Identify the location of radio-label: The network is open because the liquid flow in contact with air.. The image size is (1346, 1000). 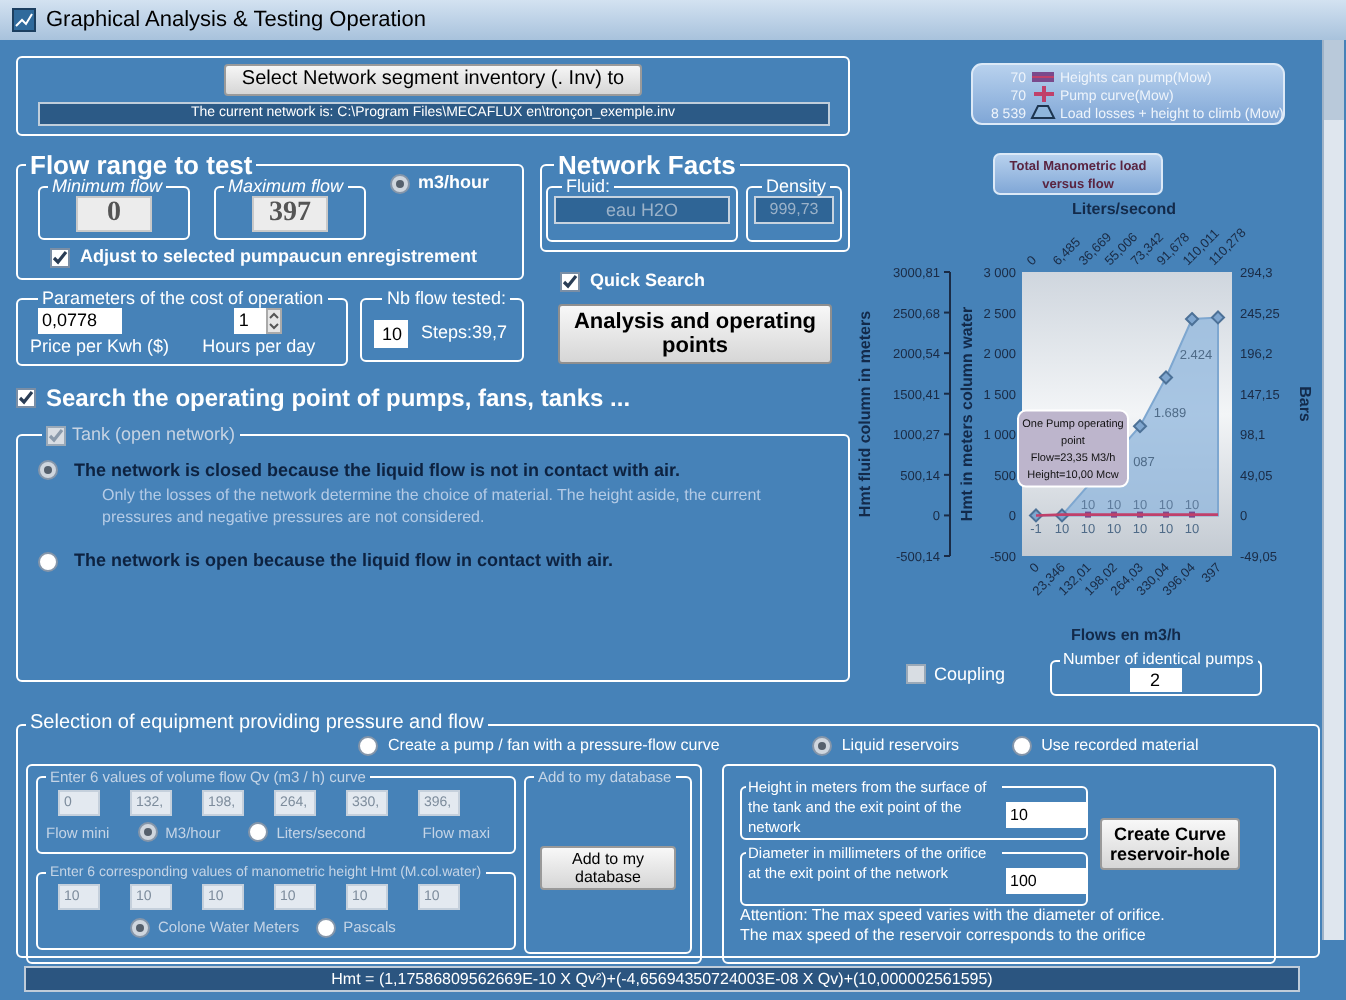
(344, 561).